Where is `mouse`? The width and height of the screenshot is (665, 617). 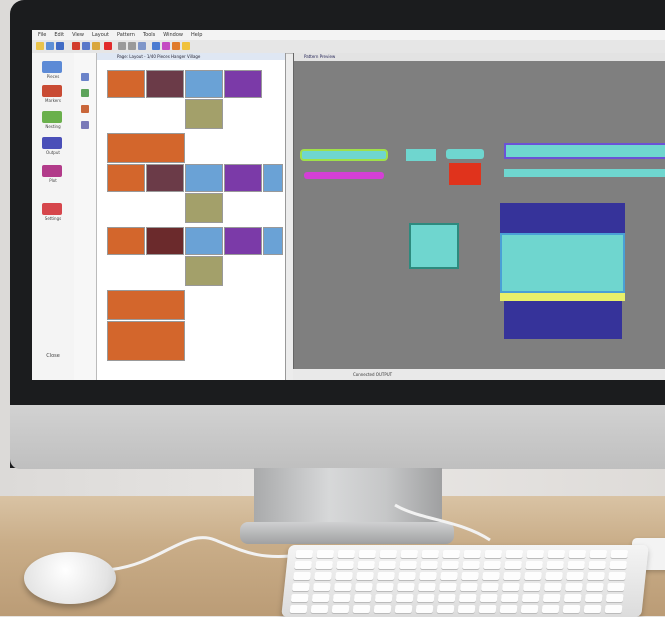 mouse is located at coordinates (70, 578).